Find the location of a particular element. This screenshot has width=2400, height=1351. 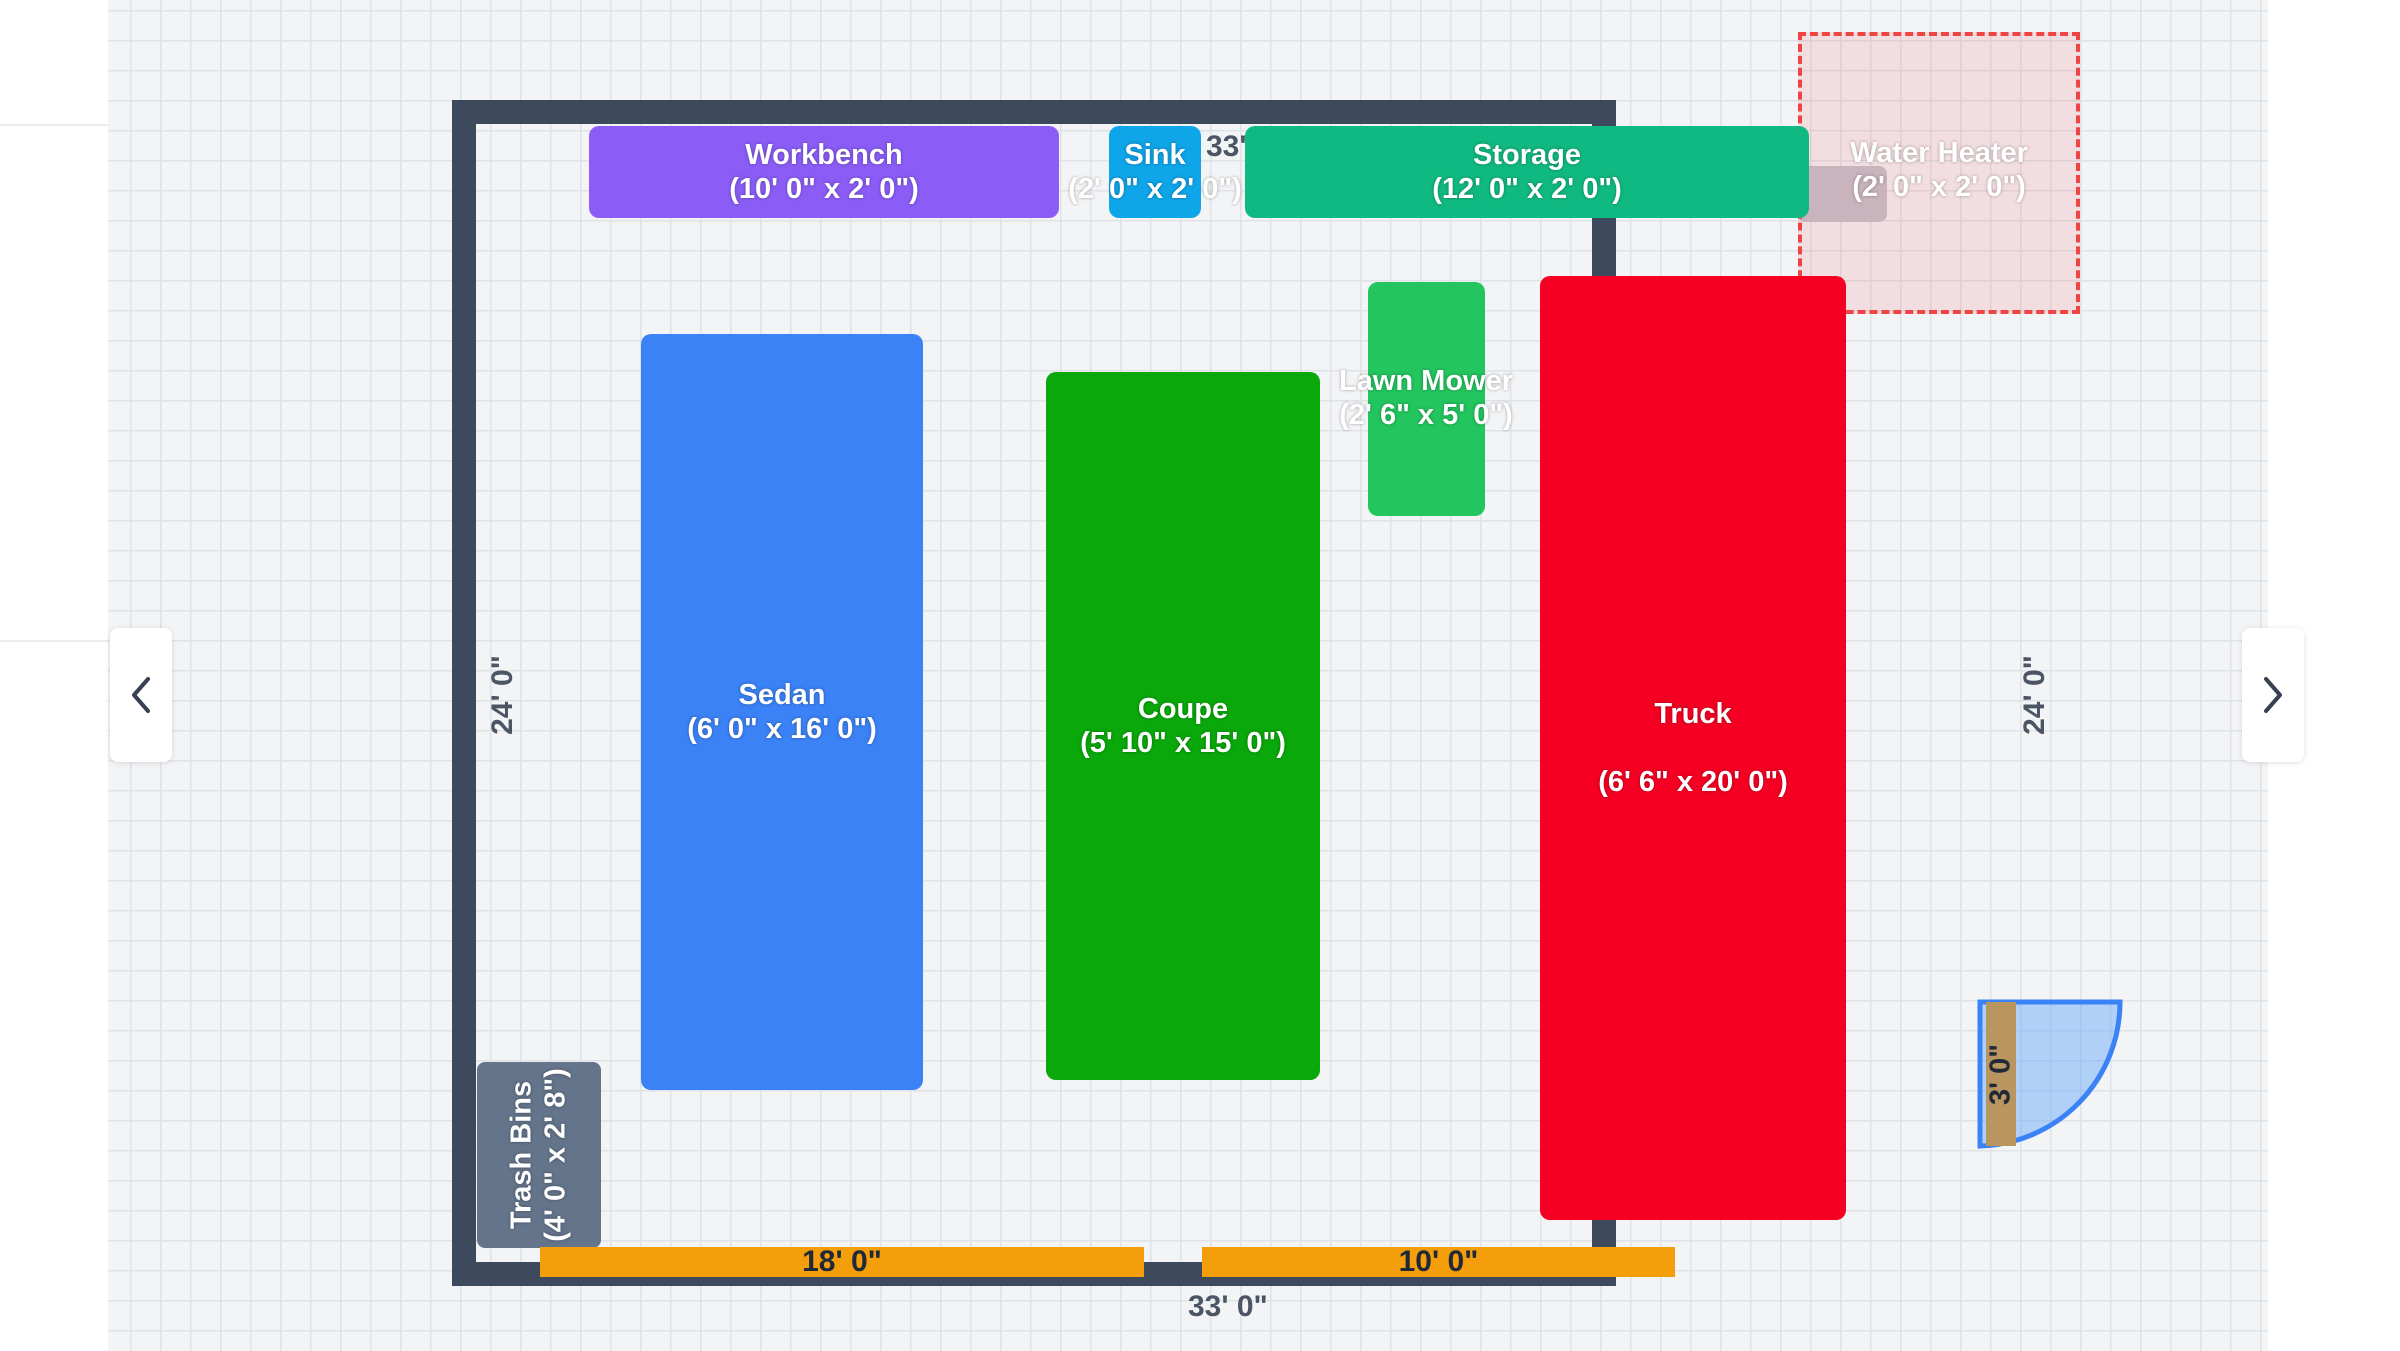

workbench: Workbench (10' 0" x 2' 0") is located at coordinates (824, 172).